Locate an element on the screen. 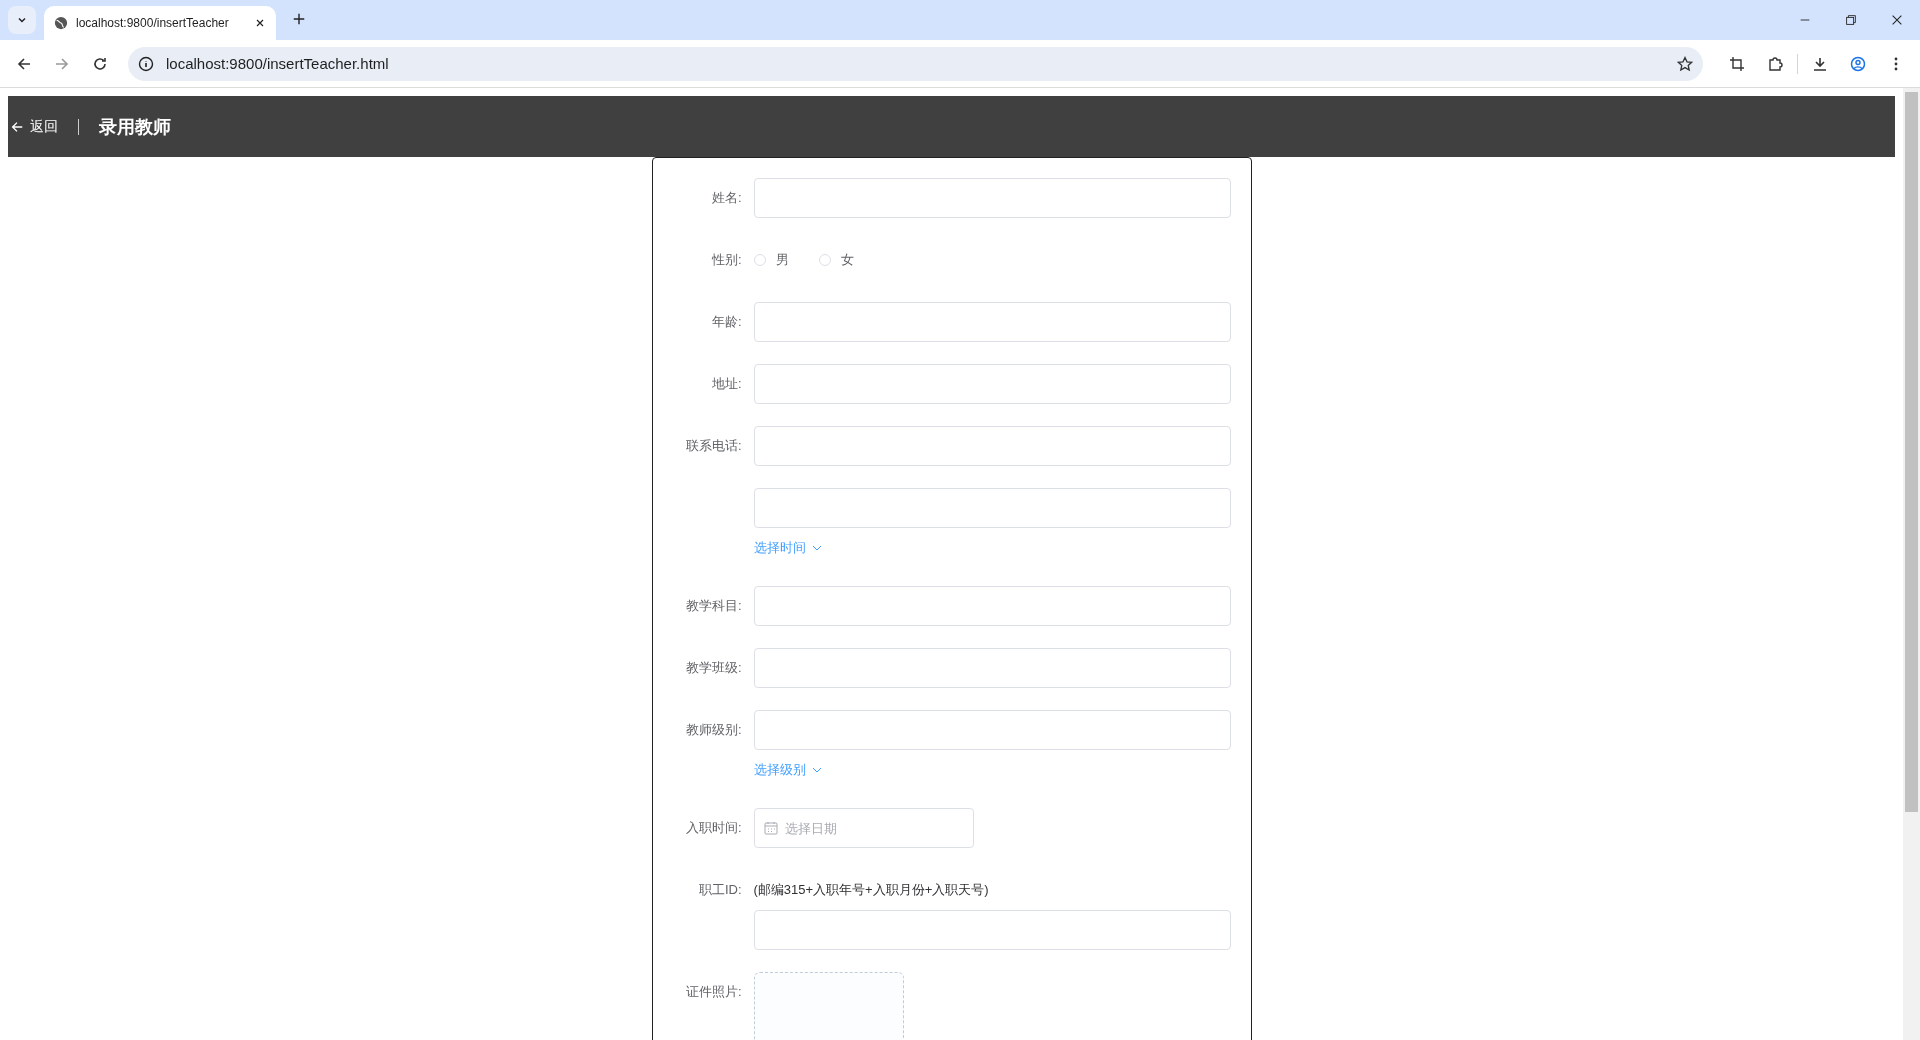 Image resolution: width=1920 pixels, height=1040 pixels. radio-option: 男 is located at coordinates (771, 260).